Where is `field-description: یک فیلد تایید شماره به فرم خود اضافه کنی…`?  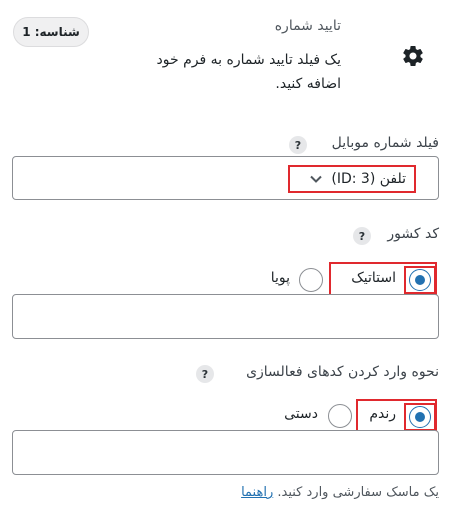
field-description: یک فیلد تایید شماره به فرم خود اضافه کنی… is located at coordinates (248, 72).